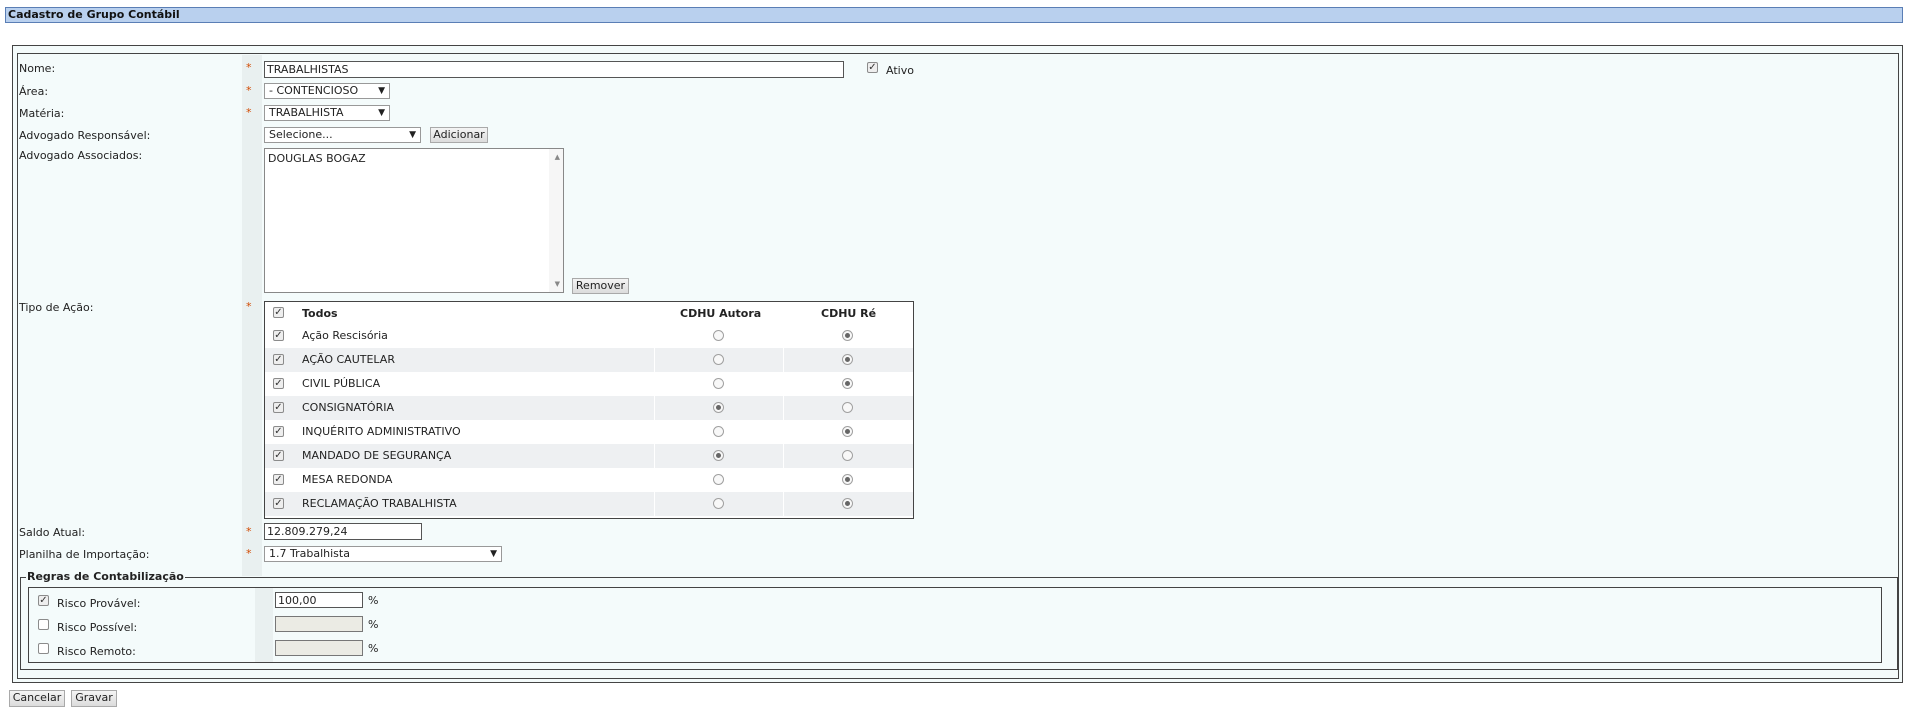  What do you see at coordinates (589, 456) in the screenshot?
I see `table-row: ✓ MANDADO DE SEGURANÇA` at bounding box center [589, 456].